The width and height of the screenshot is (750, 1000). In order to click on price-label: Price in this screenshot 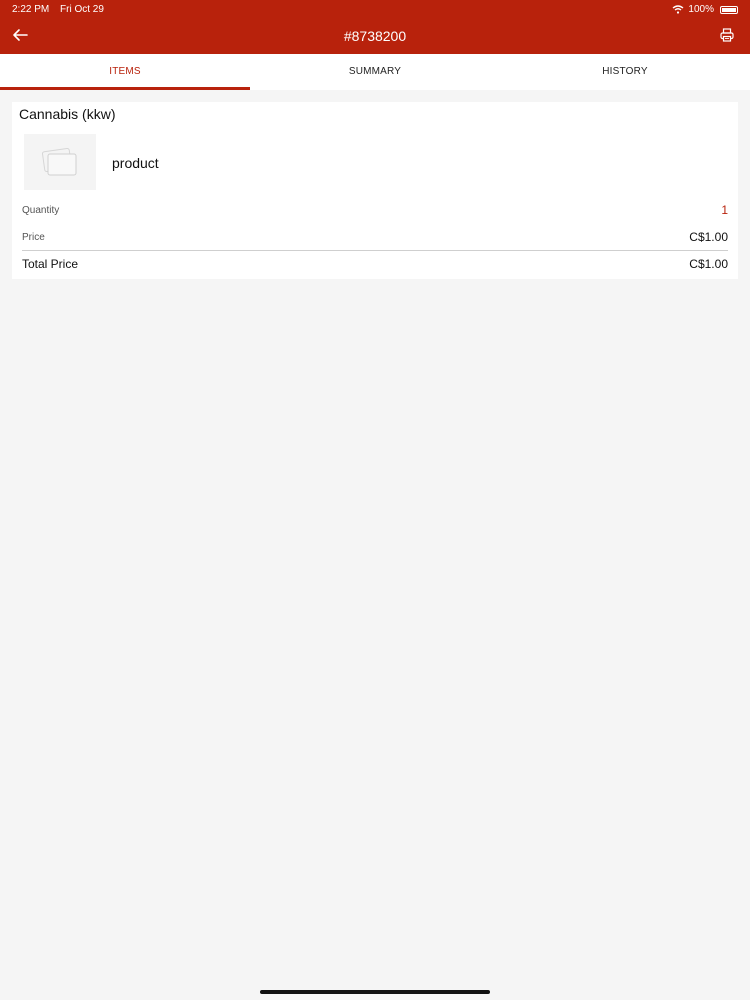, I will do `click(33, 237)`.